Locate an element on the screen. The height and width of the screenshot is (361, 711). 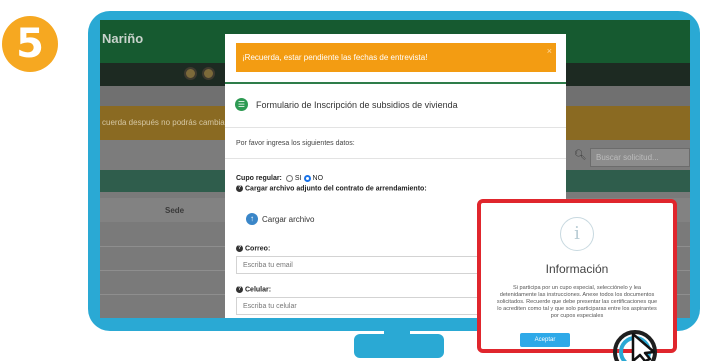
cupo-regular-group: Cupo regular: SI NO is located at coordinates (279, 178).